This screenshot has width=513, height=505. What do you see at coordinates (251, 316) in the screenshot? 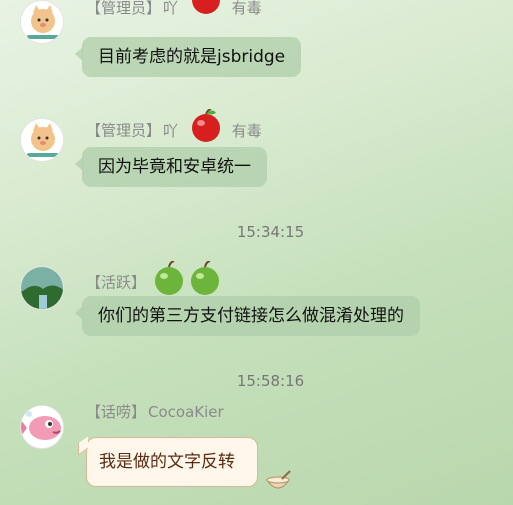
I see `message-text: 你们的第三方支付链接怎么做混淆处理的` at bounding box center [251, 316].